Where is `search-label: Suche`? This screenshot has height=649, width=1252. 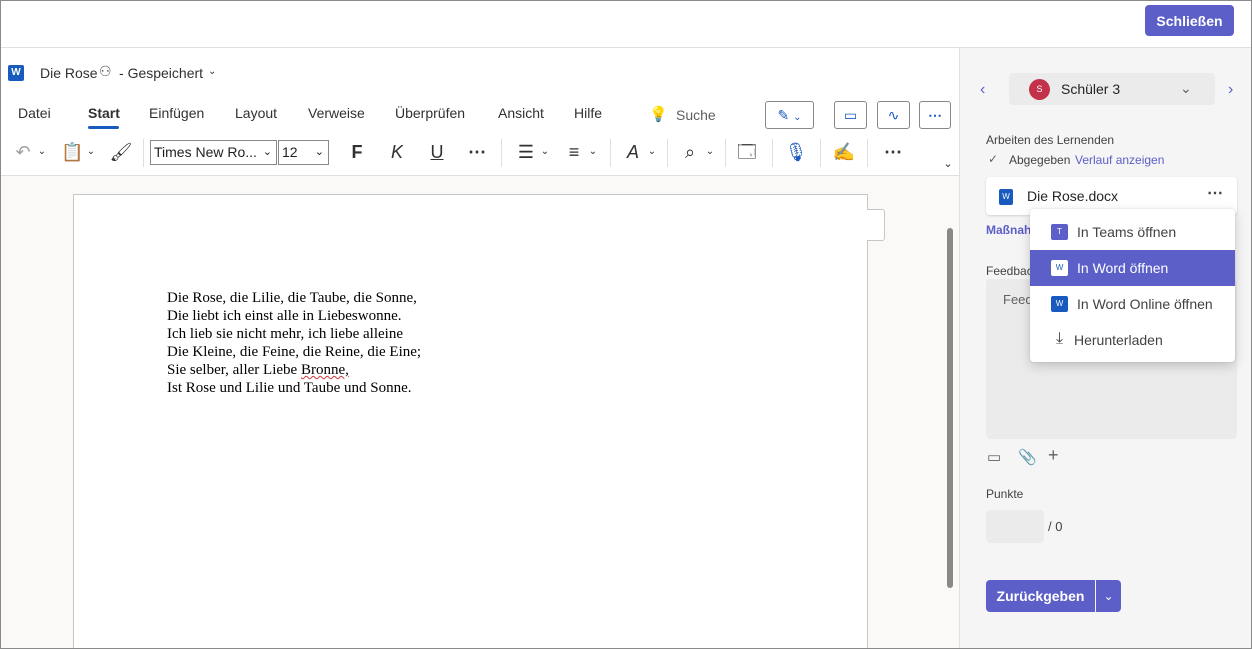
search-label: Suche is located at coordinates (696, 115).